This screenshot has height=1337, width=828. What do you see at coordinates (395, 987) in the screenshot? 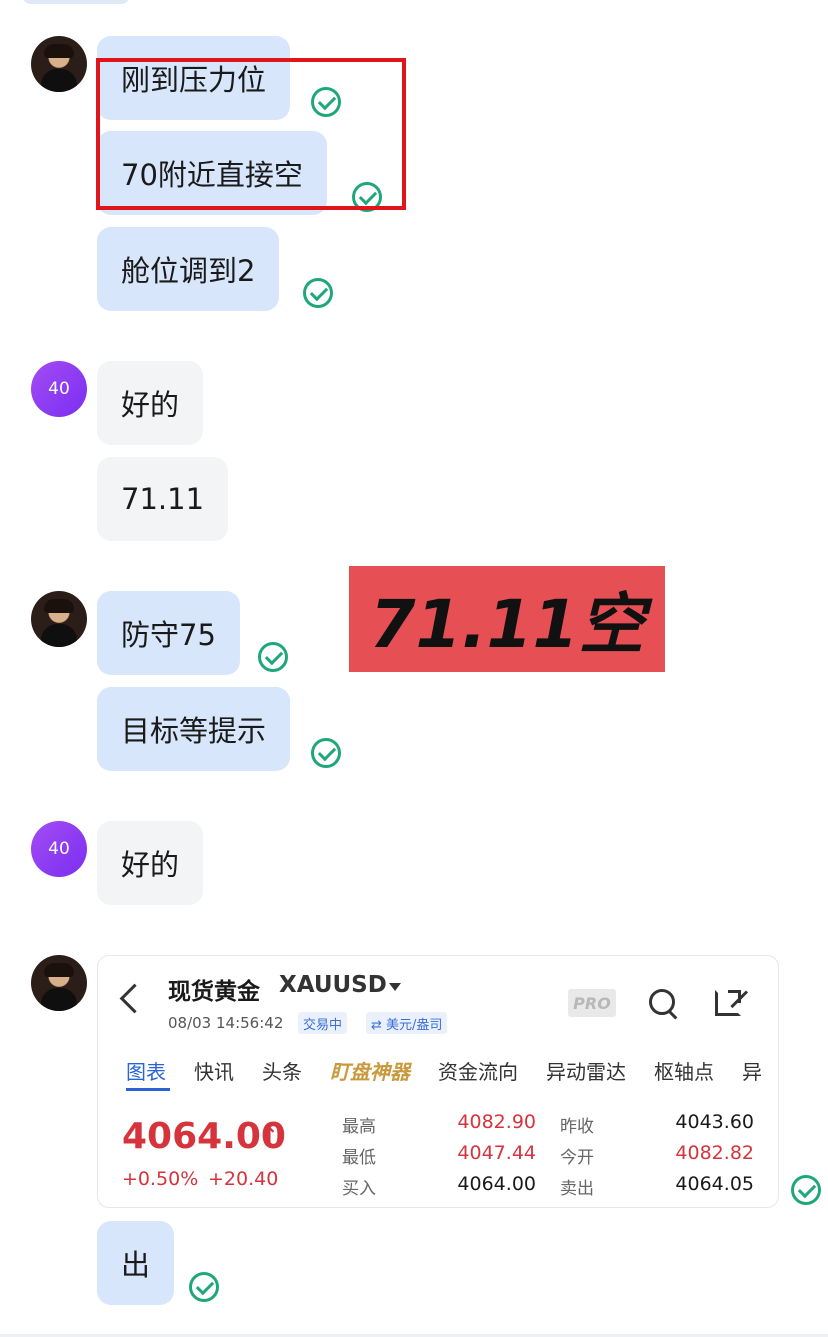
I see `chevron-down-icon` at bounding box center [395, 987].